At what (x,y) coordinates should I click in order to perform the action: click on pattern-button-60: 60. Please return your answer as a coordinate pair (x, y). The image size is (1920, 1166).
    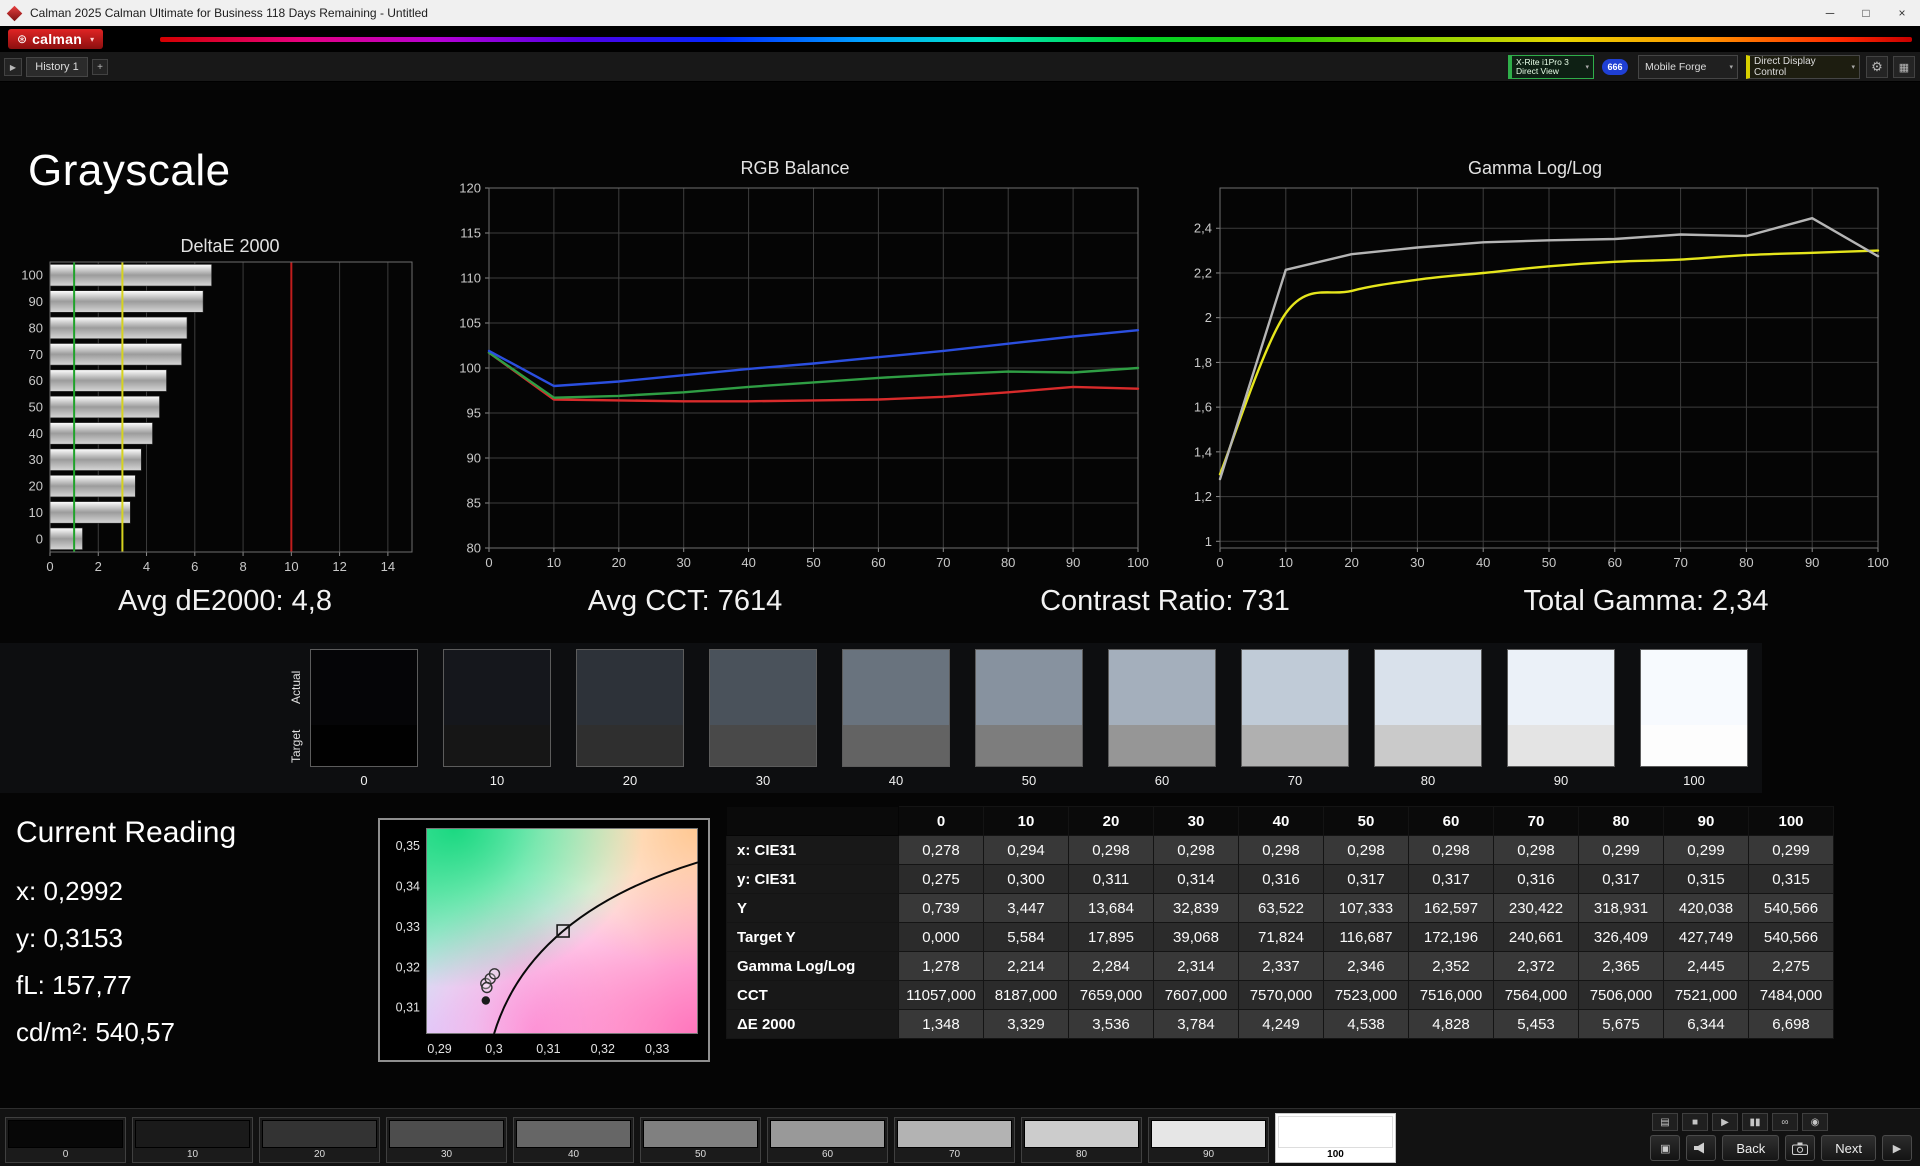
    Looking at the image, I should click on (827, 1140).